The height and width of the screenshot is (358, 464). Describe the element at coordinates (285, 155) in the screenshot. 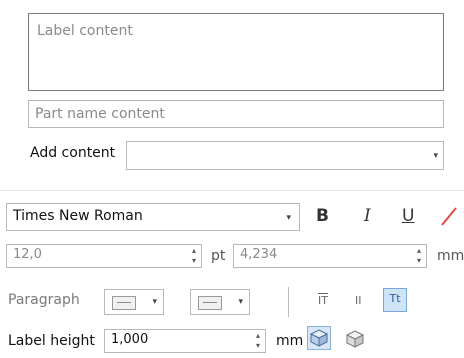

I see `add-content-dropdown: ▾` at that location.